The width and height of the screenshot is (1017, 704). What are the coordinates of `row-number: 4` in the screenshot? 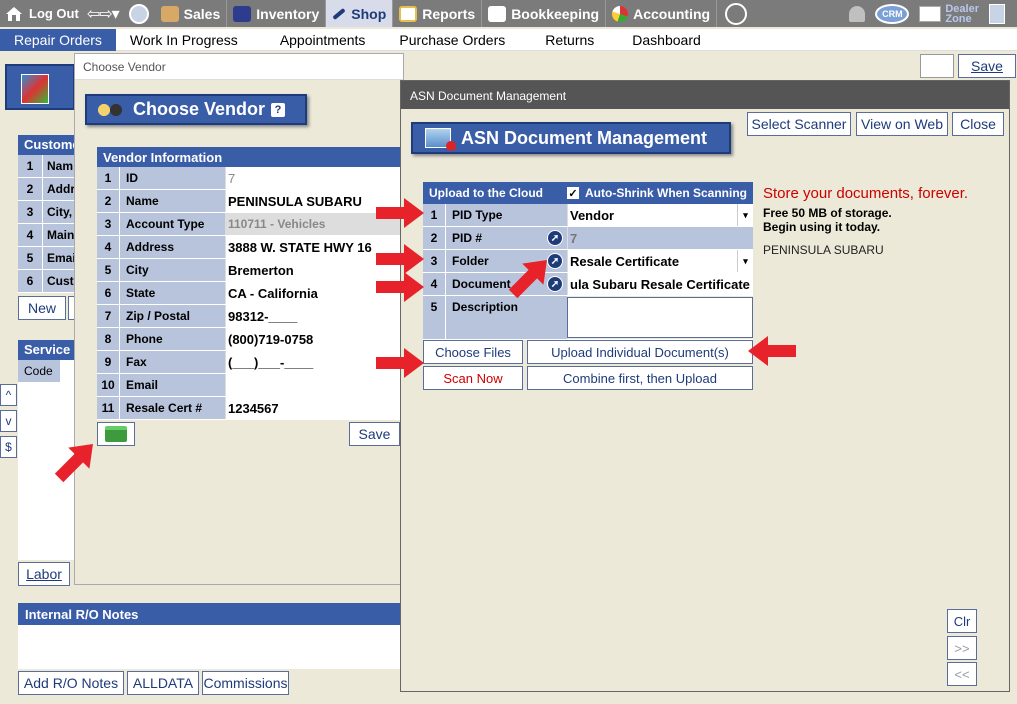 It's located at (108, 247).